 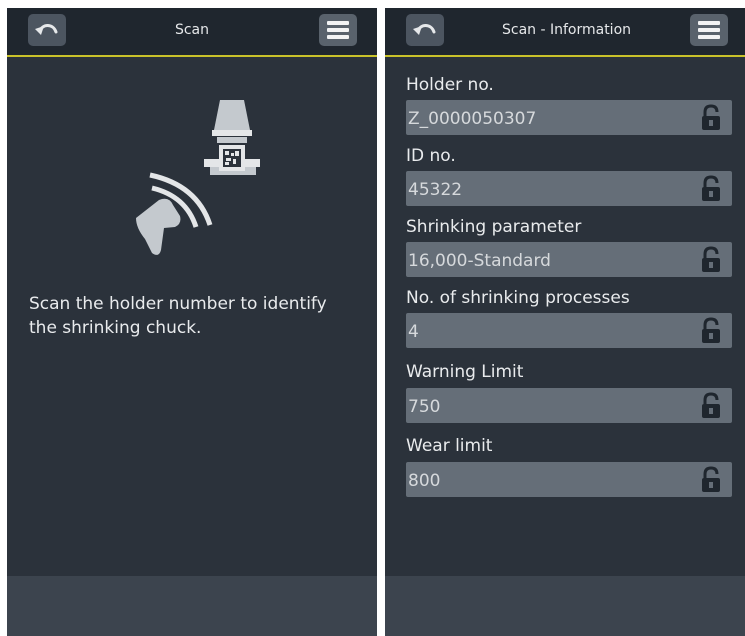 What do you see at coordinates (569, 259) in the screenshot?
I see `shrinking-parameter-field: 16,000-Standard` at bounding box center [569, 259].